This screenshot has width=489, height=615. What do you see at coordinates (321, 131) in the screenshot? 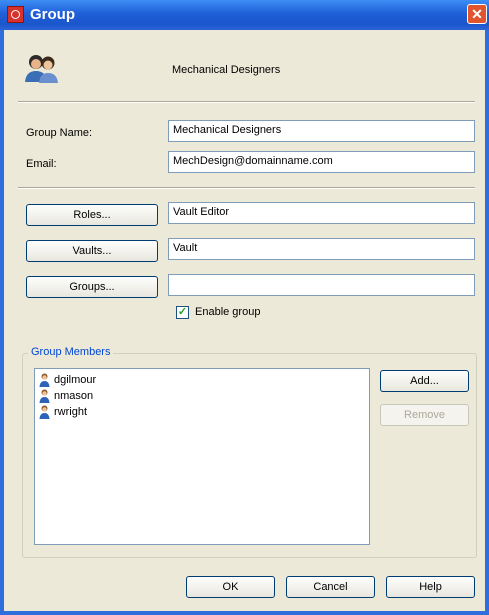
I see `group-name-field: Mechanical Designers` at bounding box center [321, 131].